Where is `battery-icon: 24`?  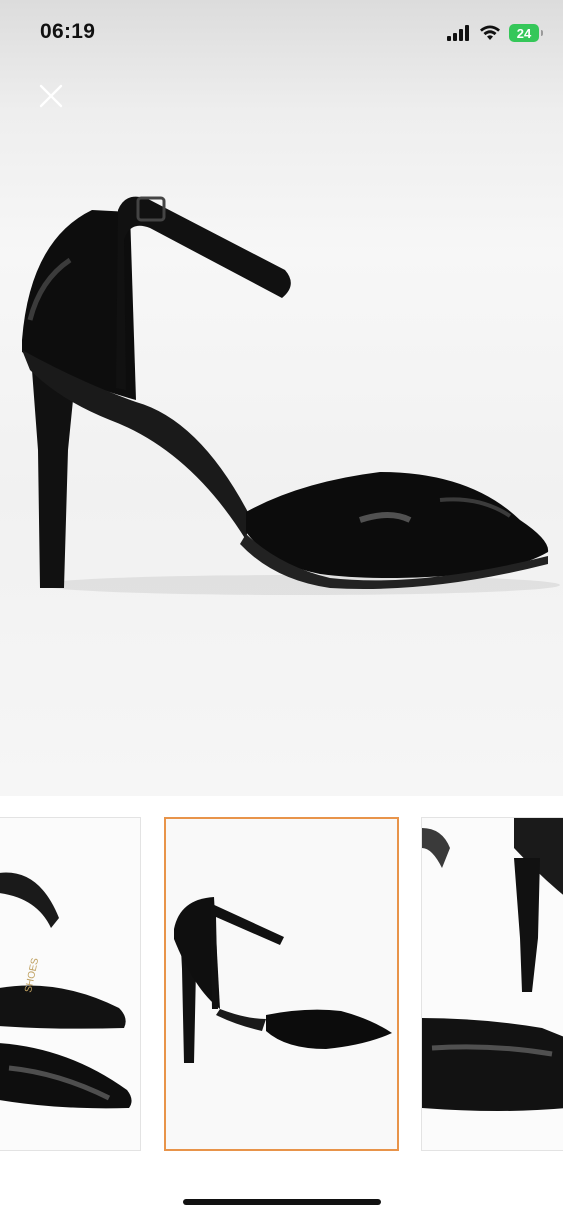
battery-icon: 24 is located at coordinates (526, 33).